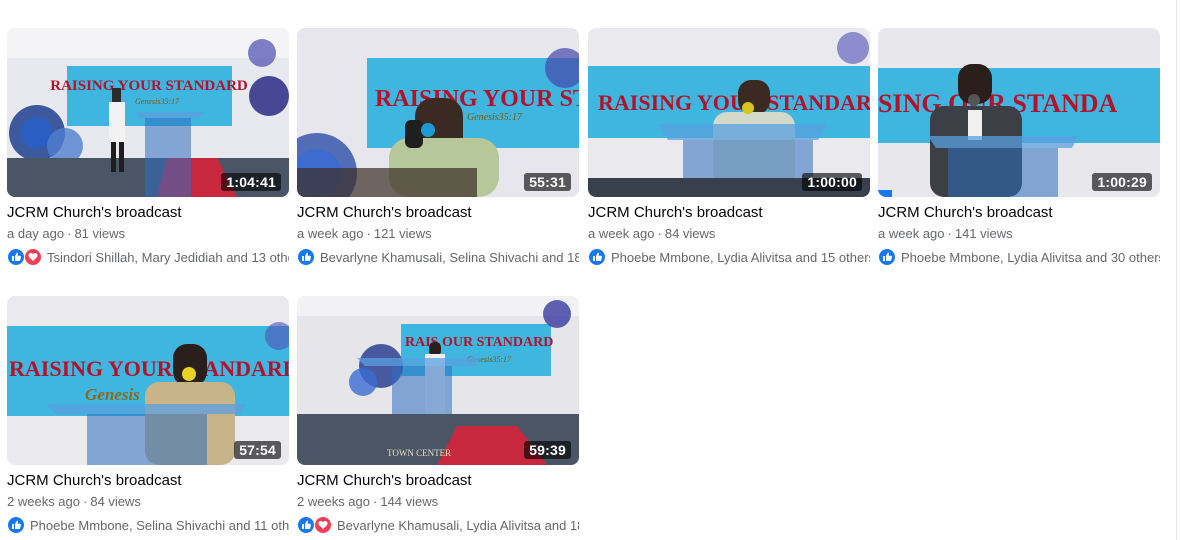 The height and width of the screenshot is (540, 1180). I want to click on video-thumbnail: RAISING YOUR STAN Genesis35:17 55:31, so click(438, 112).